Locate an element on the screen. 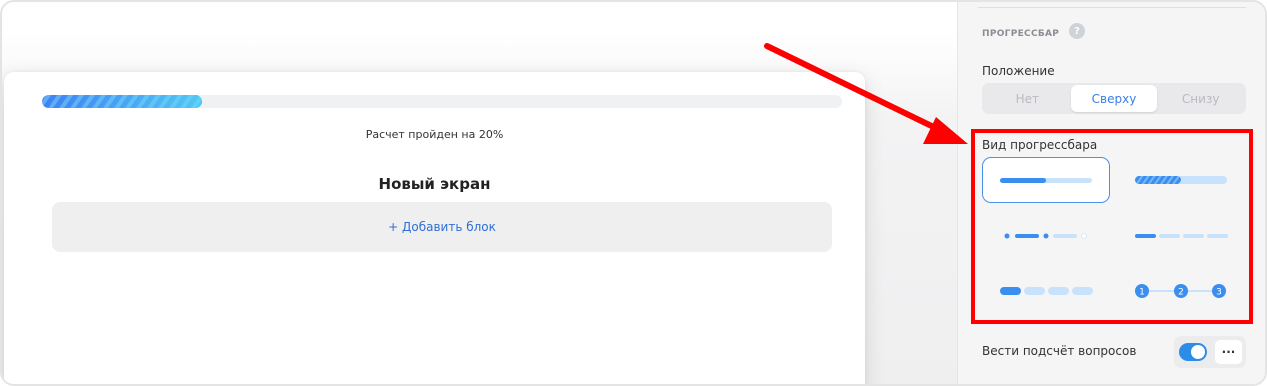  view-label: Вид прогрессбара is located at coordinates (1040, 145).